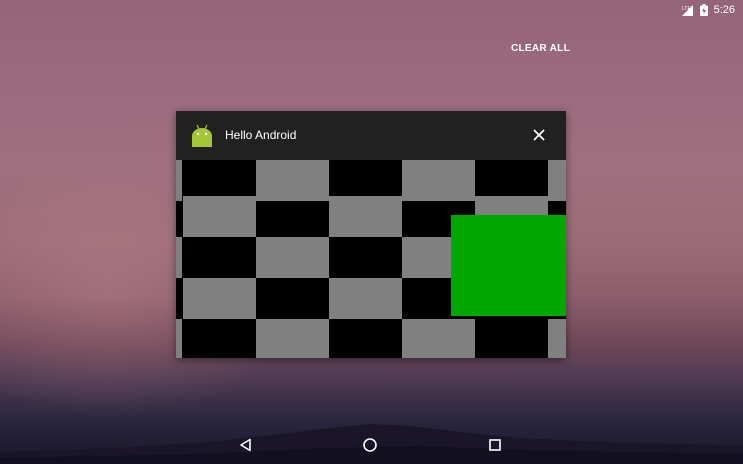 Image resolution: width=743 pixels, height=464 pixels. I want to click on signal-lte-icon: LTE, so click(687, 10).